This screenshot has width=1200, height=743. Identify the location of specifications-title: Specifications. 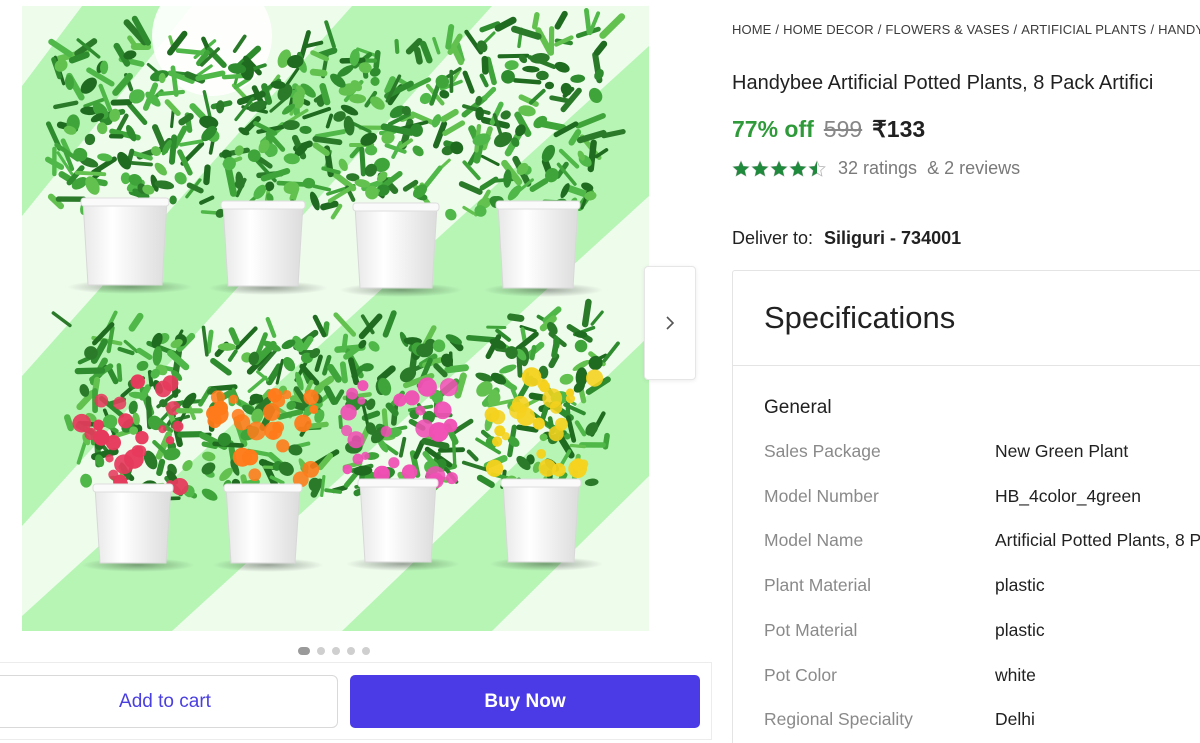
(860, 317).